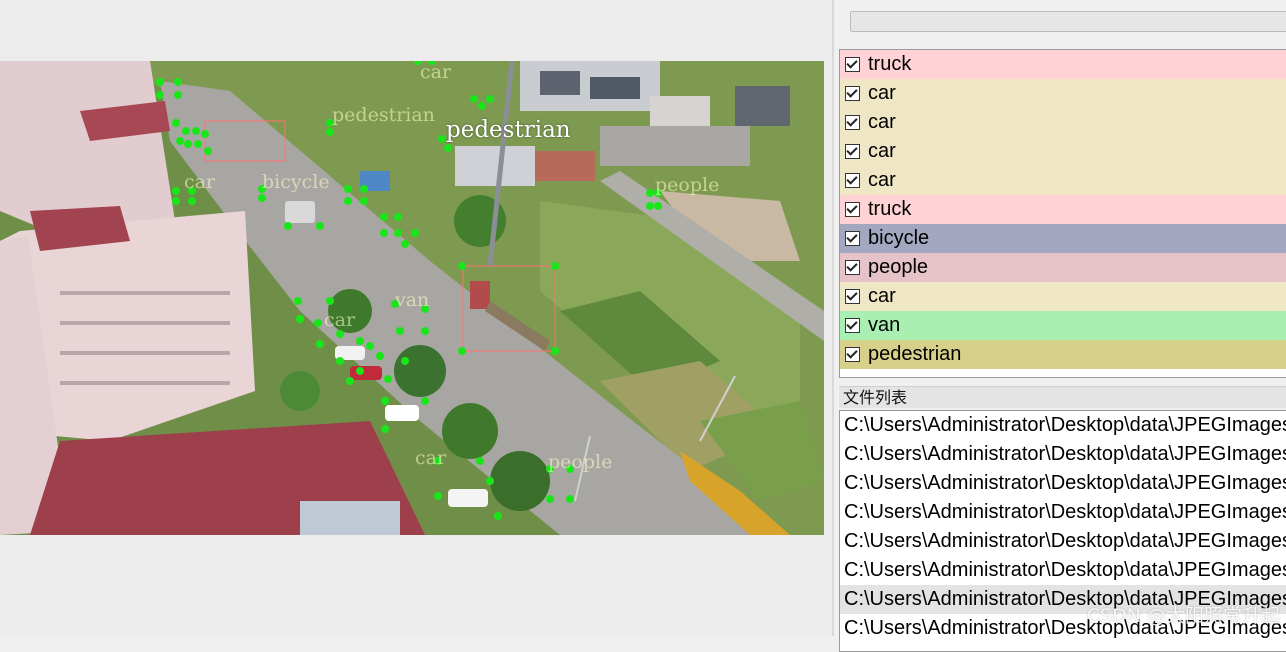 The height and width of the screenshot is (652, 1286). What do you see at coordinates (1068, 21) in the screenshot?
I see `label-filter-input` at bounding box center [1068, 21].